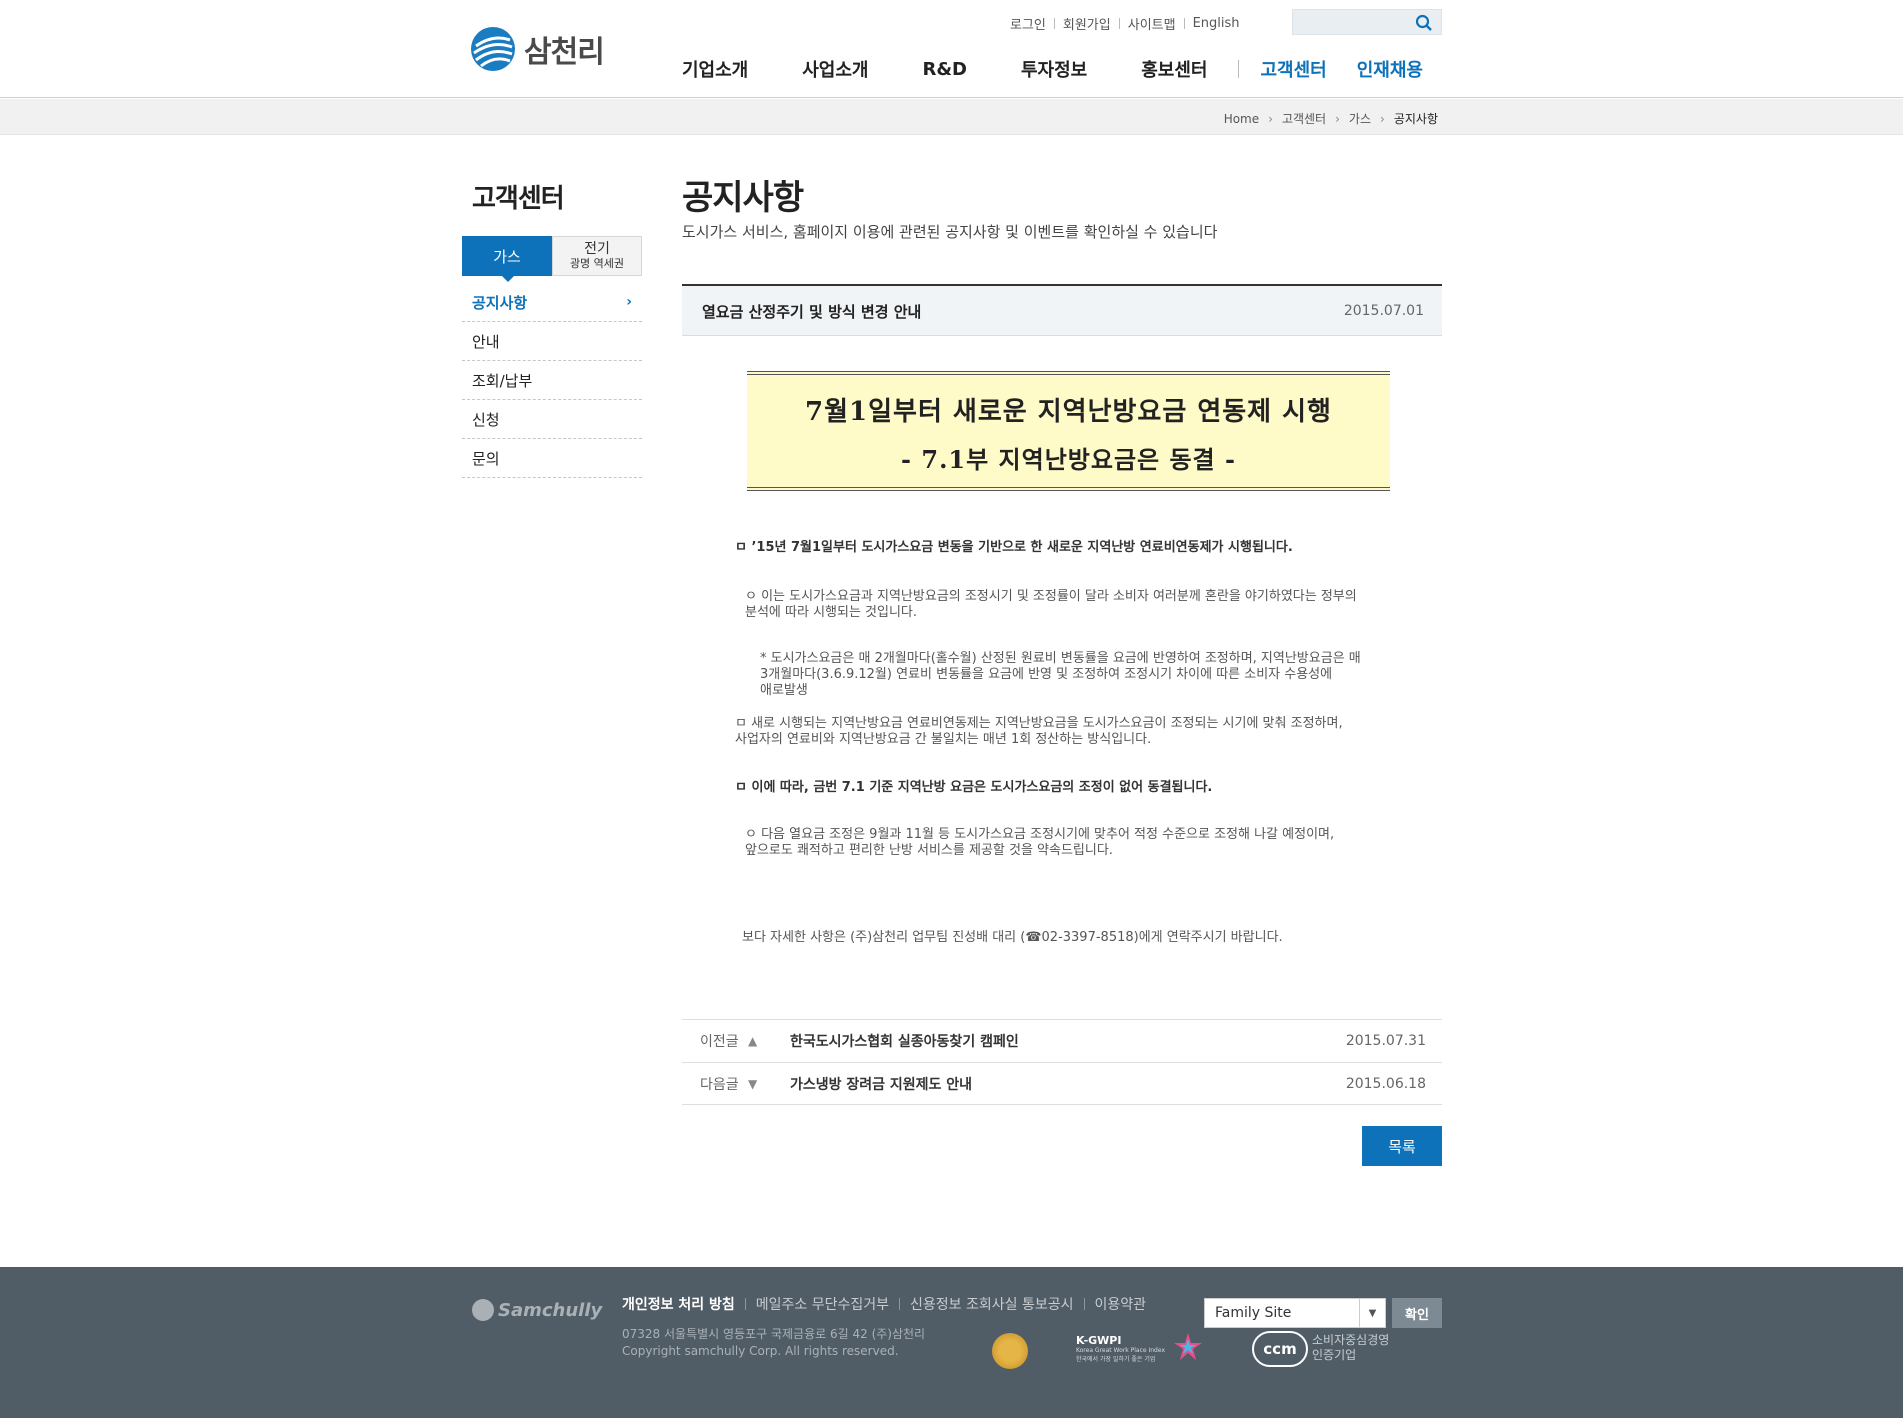 Image resolution: width=1903 pixels, height=1418 pixels. Describe the element at coordinates (715, 69) in the screenshot. I see `gnb-company: 기업소개` at that location.